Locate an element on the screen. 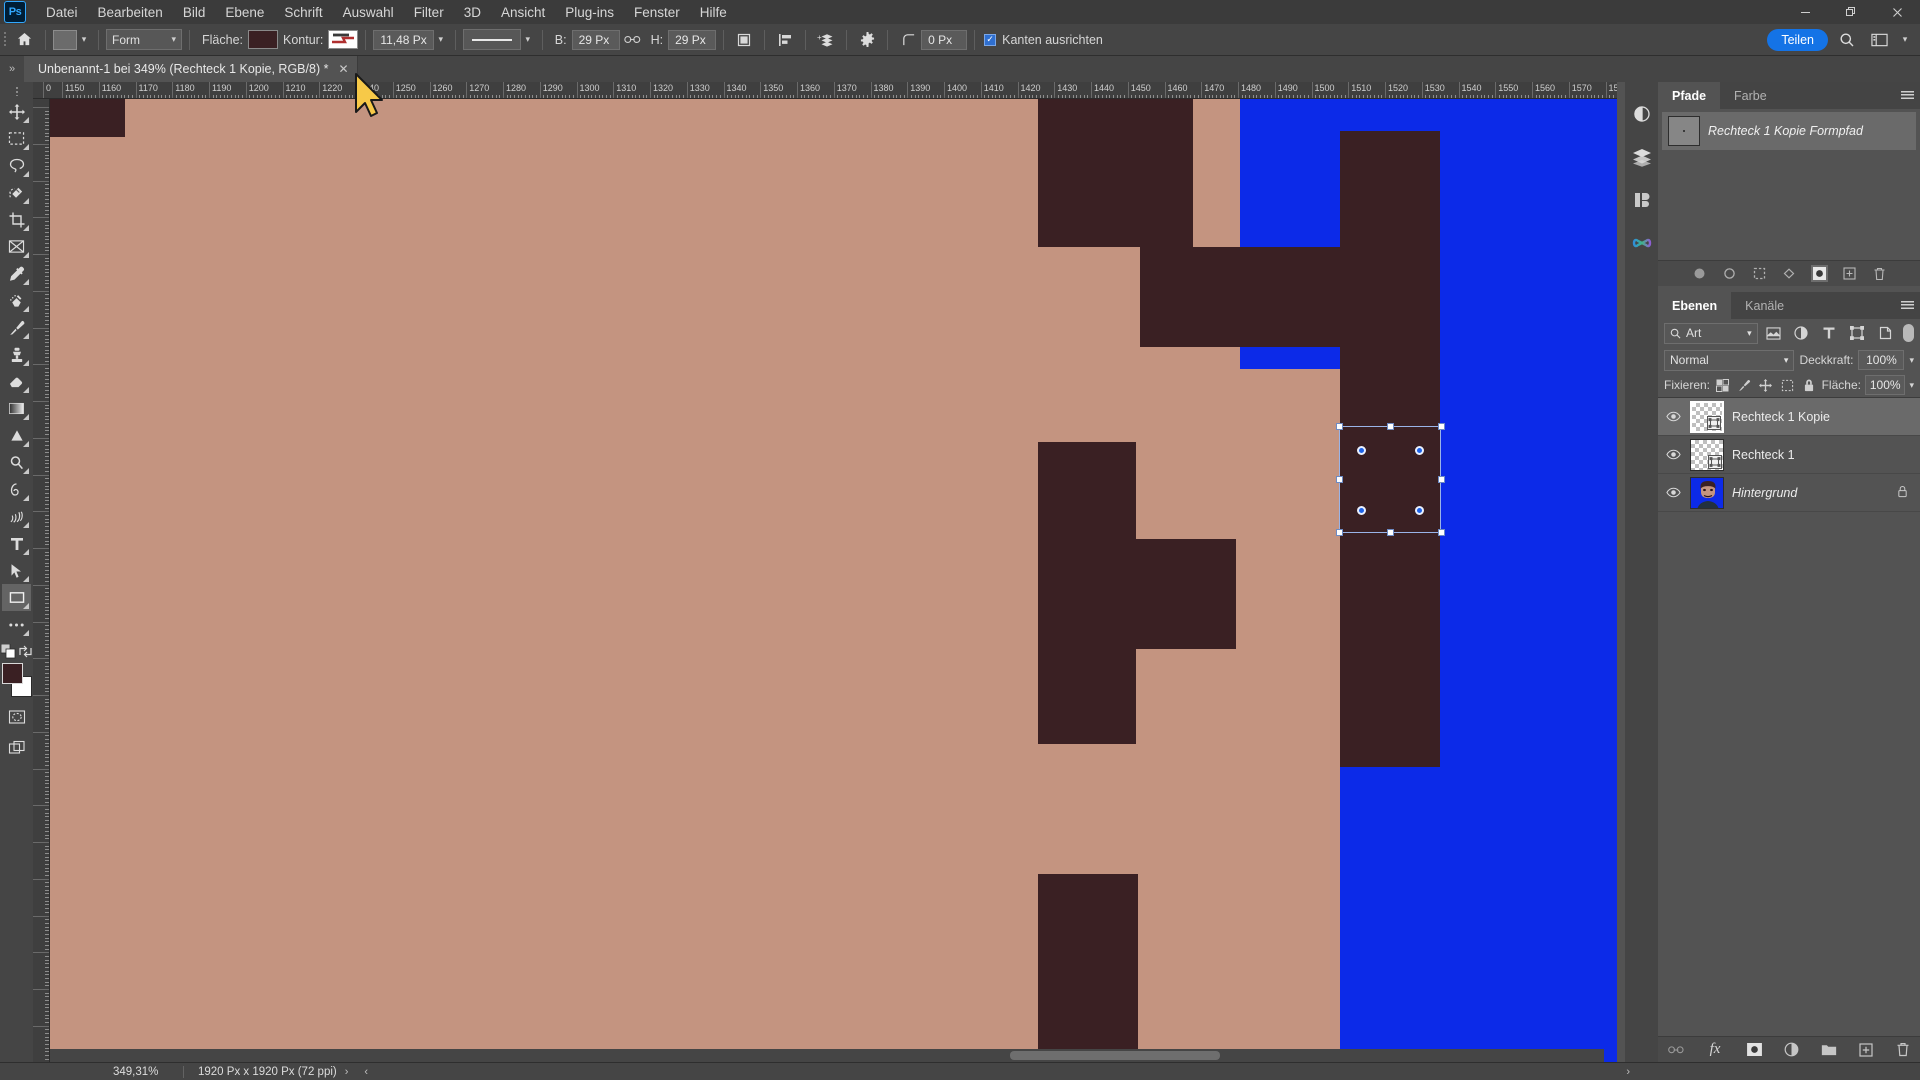  type-tool is located at coordinates (16, 543).